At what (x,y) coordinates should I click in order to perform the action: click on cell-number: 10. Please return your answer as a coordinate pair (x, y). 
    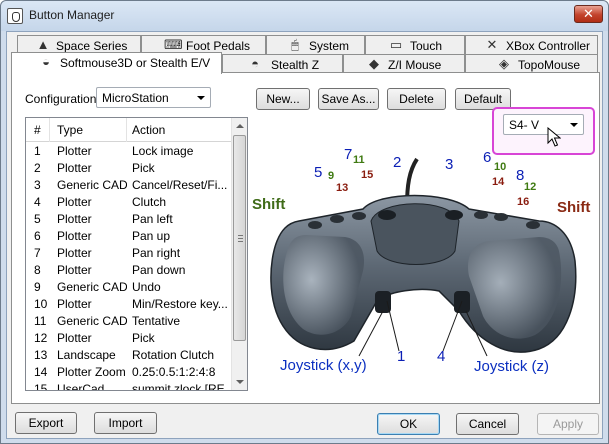
    Looking at the image, I should click on (41, 304).